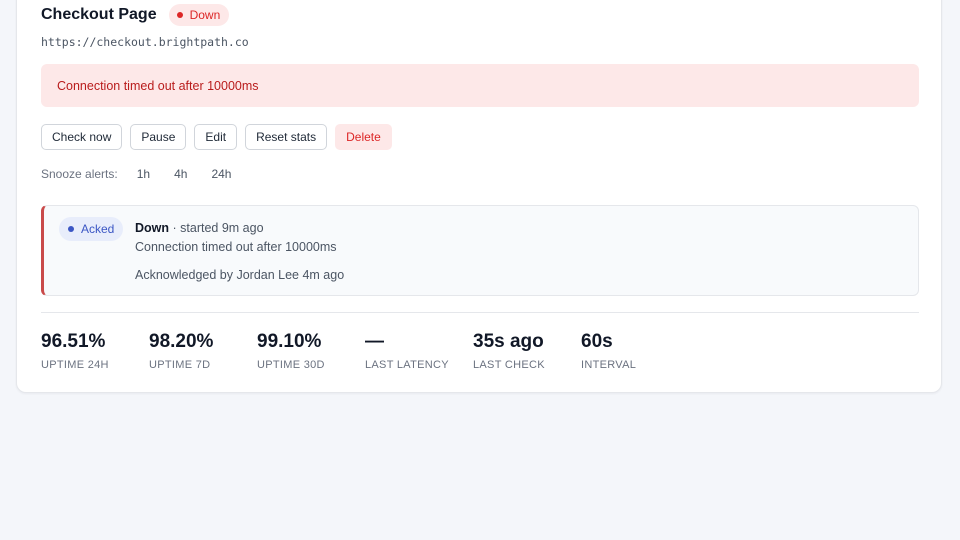  I want to click on stat-uptime-7d: 98.20% Uptime 7d, so click(203, 350).